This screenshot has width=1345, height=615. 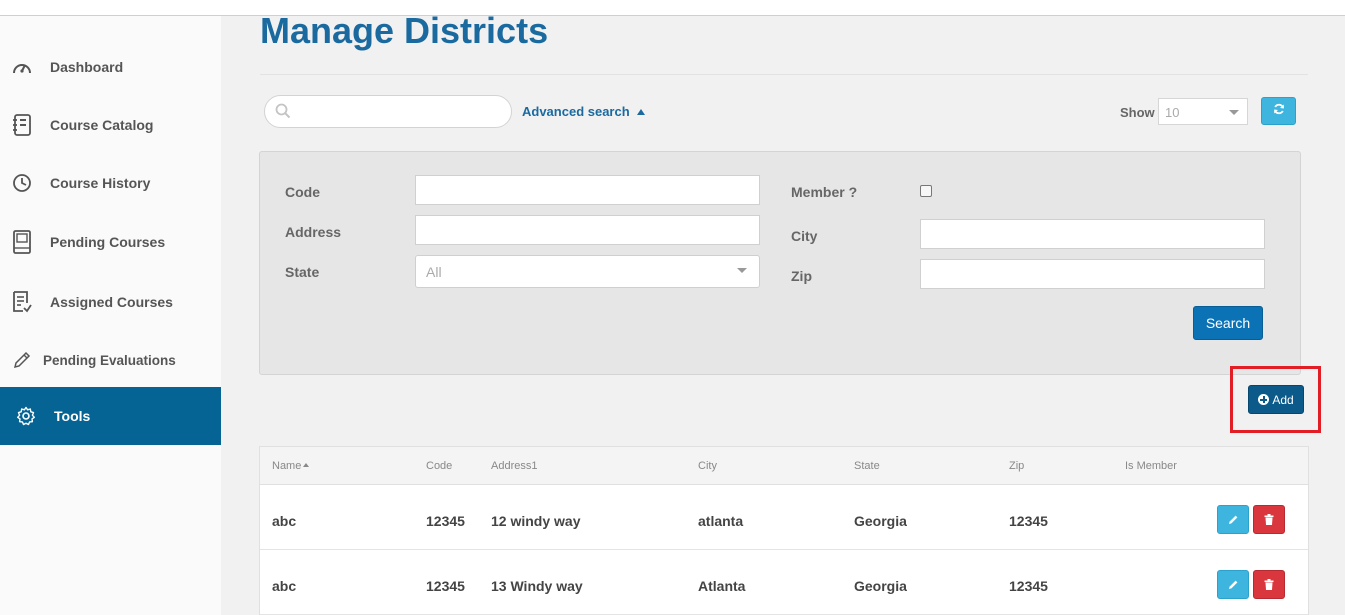 What do you see at coordinates (672, 8) in the screenshot?
I see `top-bar` at bounding box center [672, 8].